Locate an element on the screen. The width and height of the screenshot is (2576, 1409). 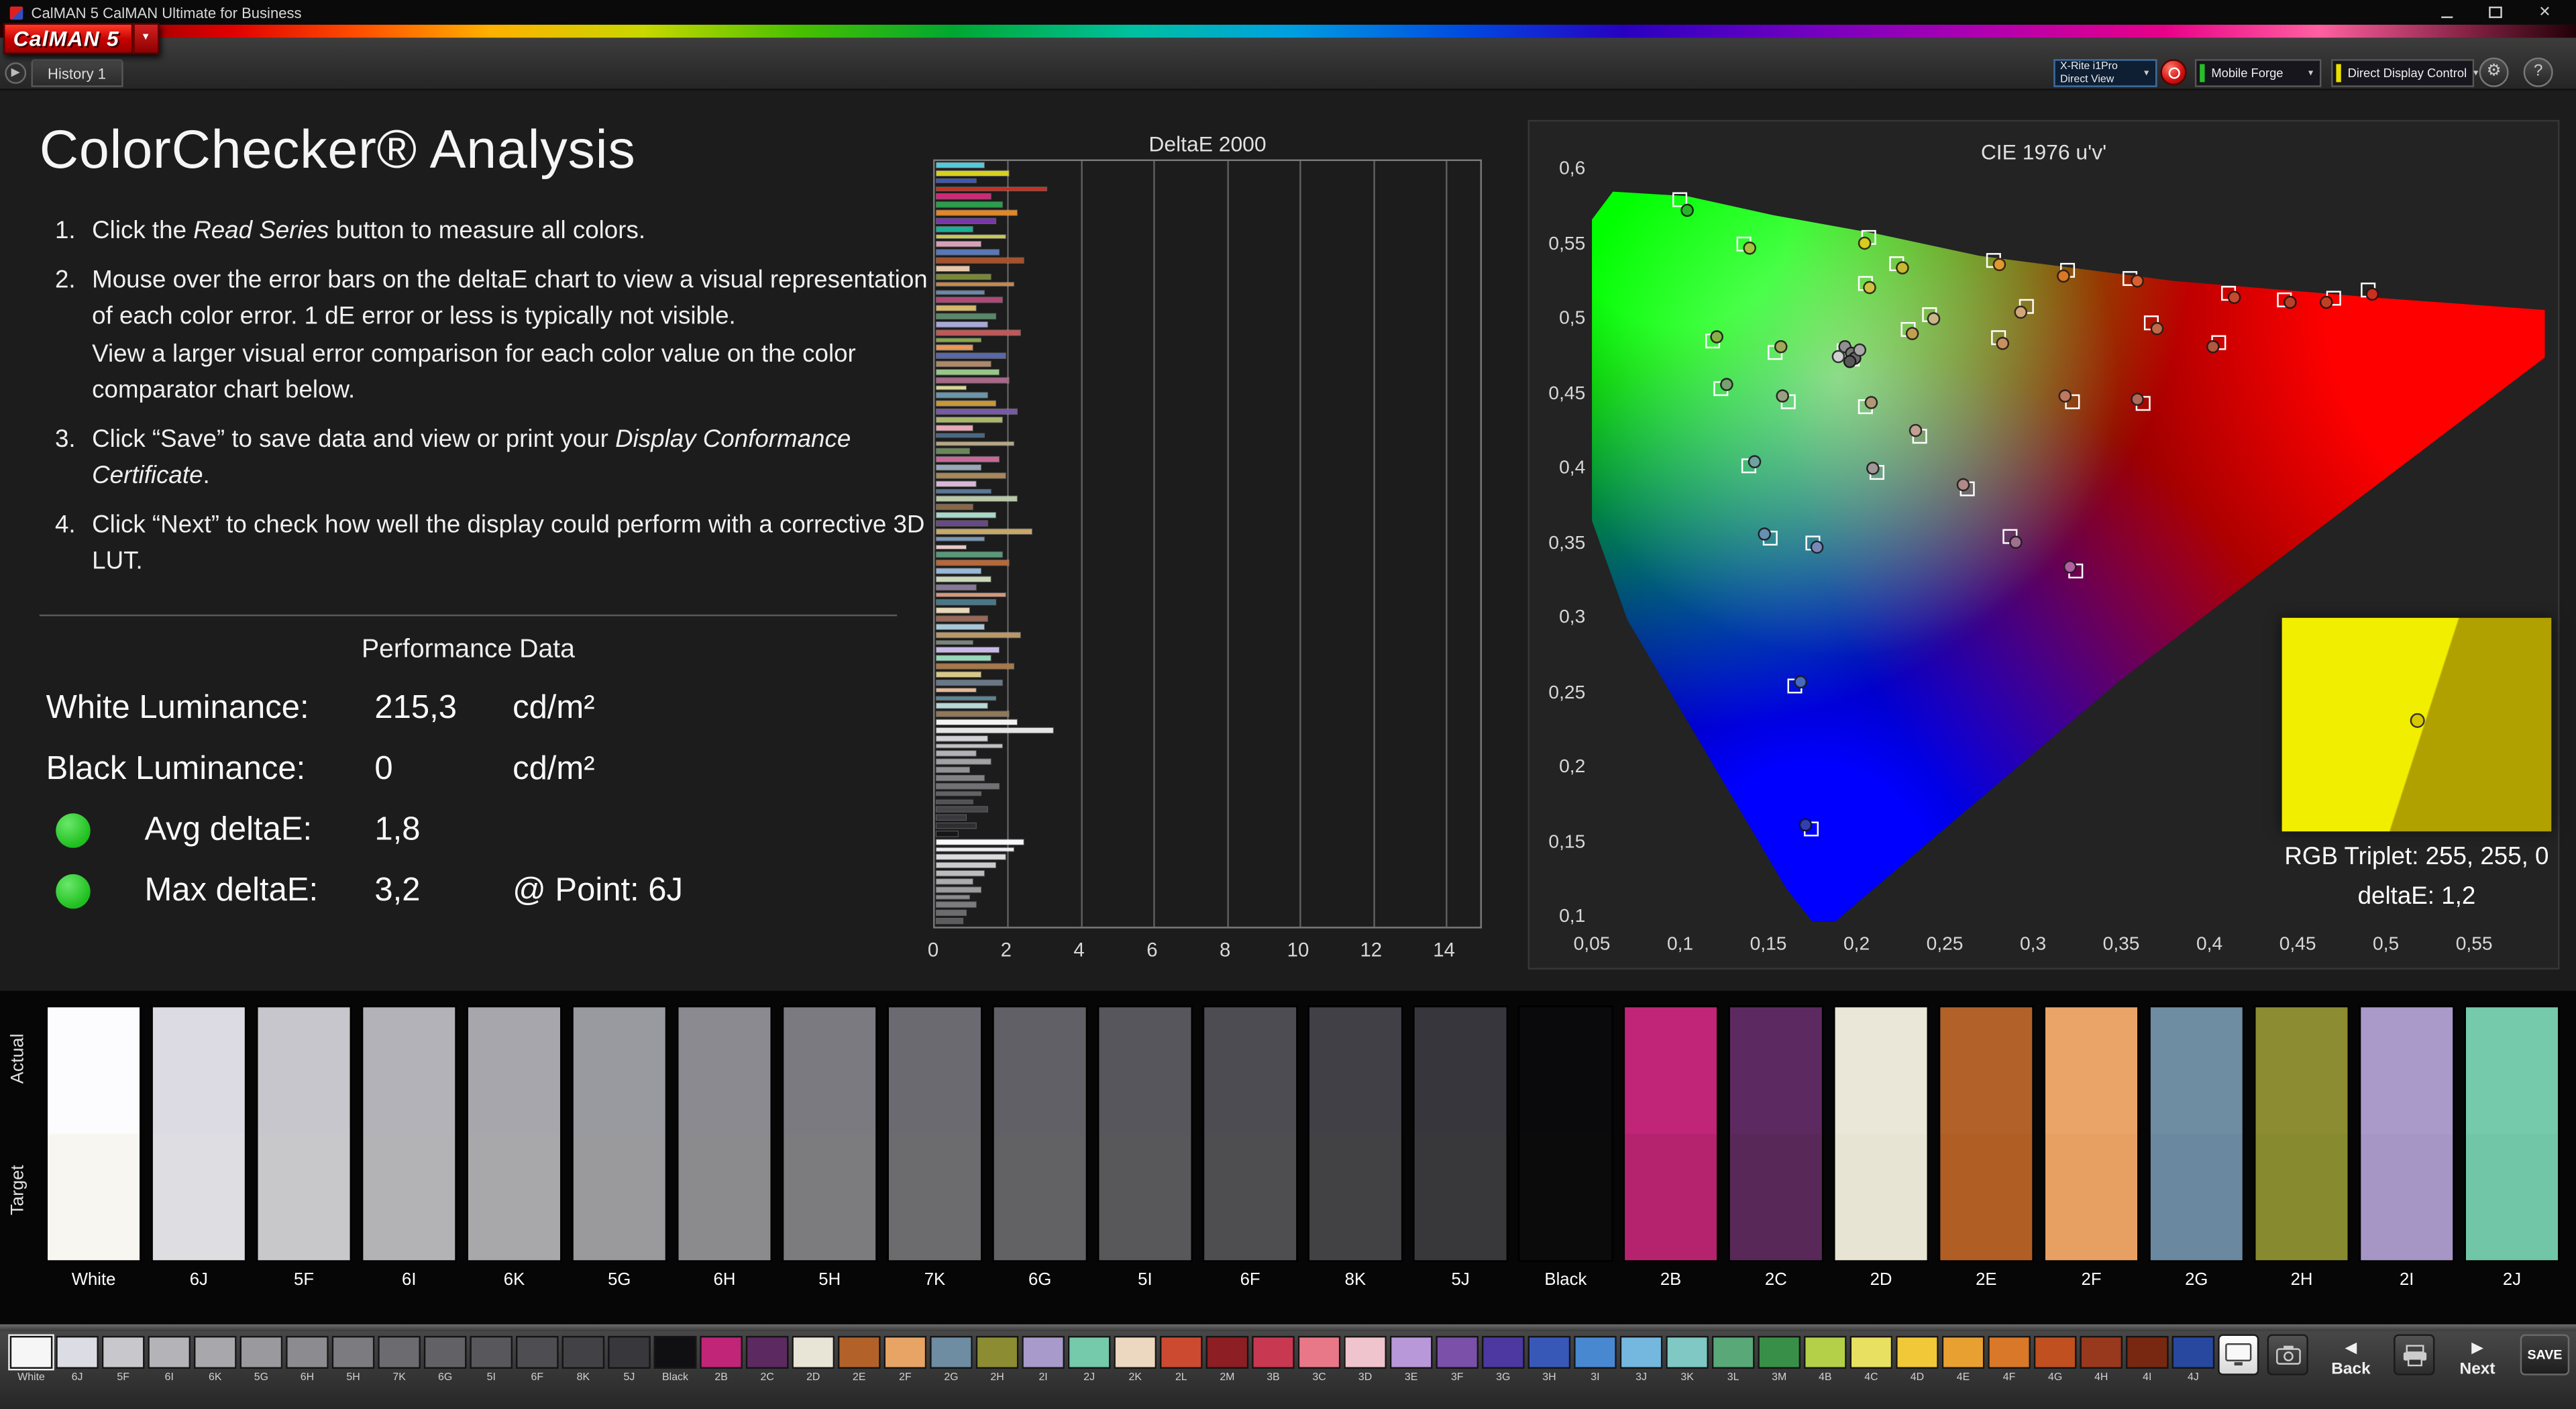
filmstrip-swatch: 2E is located at coordinates (859, 1359).